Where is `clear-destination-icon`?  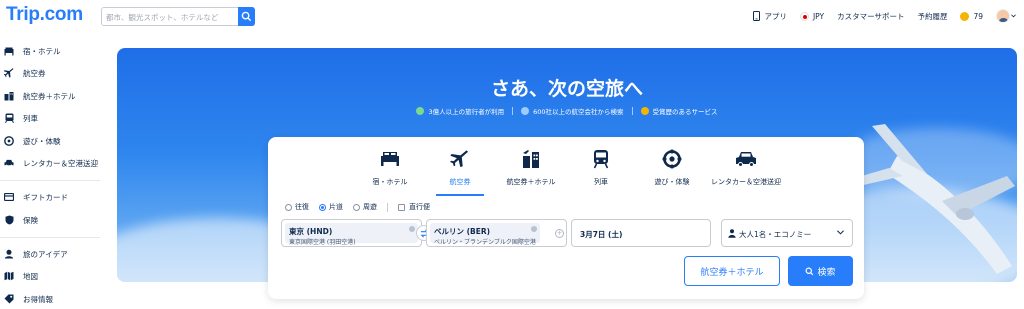
clear-destination-icon is located at coordinates (534, 229).